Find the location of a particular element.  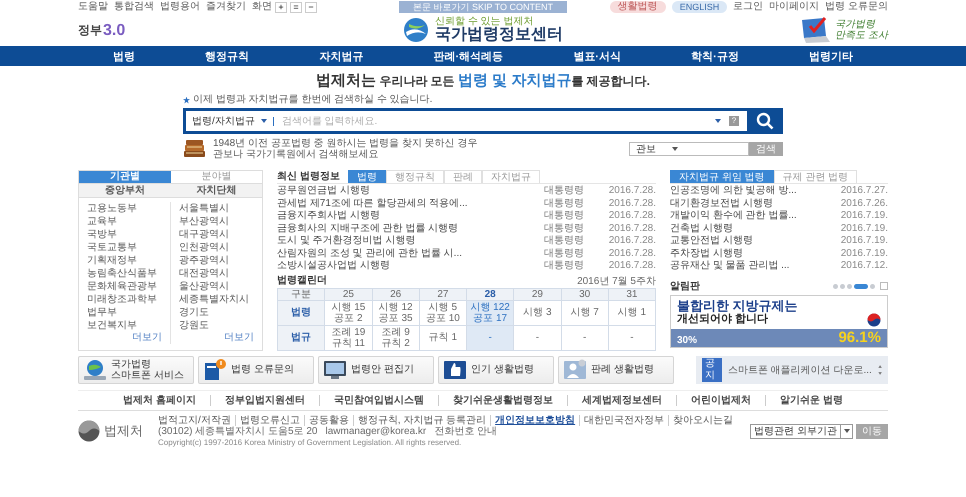

organization-link: 법무부 is located at coordinates (124, 312).